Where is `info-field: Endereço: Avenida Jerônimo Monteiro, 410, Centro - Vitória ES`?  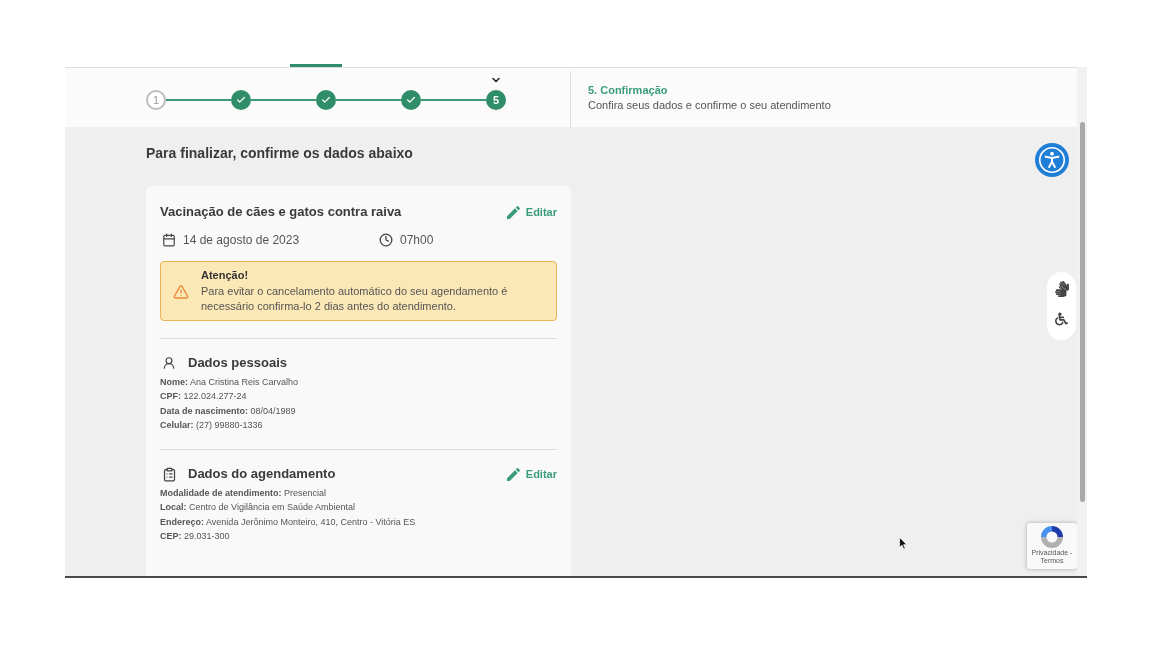
info-field: Endereço: Avenida Jerônimo Monteiro, 410, Centro - Vitória ES is located at coordinates (288, 522).